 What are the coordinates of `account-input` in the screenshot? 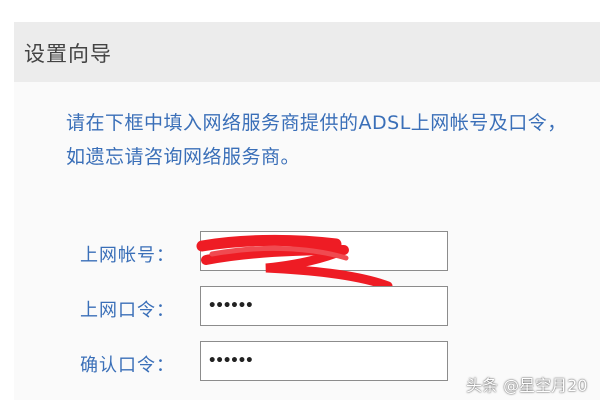 It's located at (324, 251).